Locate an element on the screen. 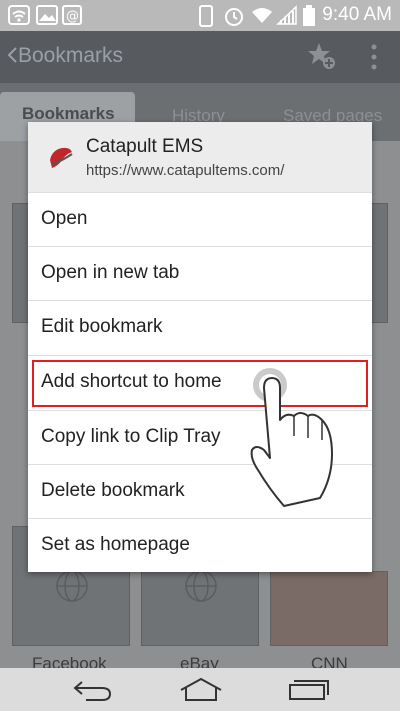 The image size is (400, 711). battery-icon is located at coordinates (309, 15).